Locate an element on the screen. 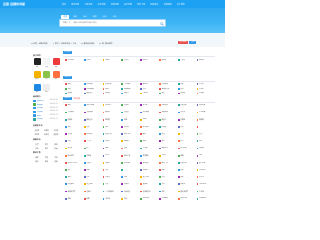  app-tile: 百家号 is located at coordinates (37, 75).